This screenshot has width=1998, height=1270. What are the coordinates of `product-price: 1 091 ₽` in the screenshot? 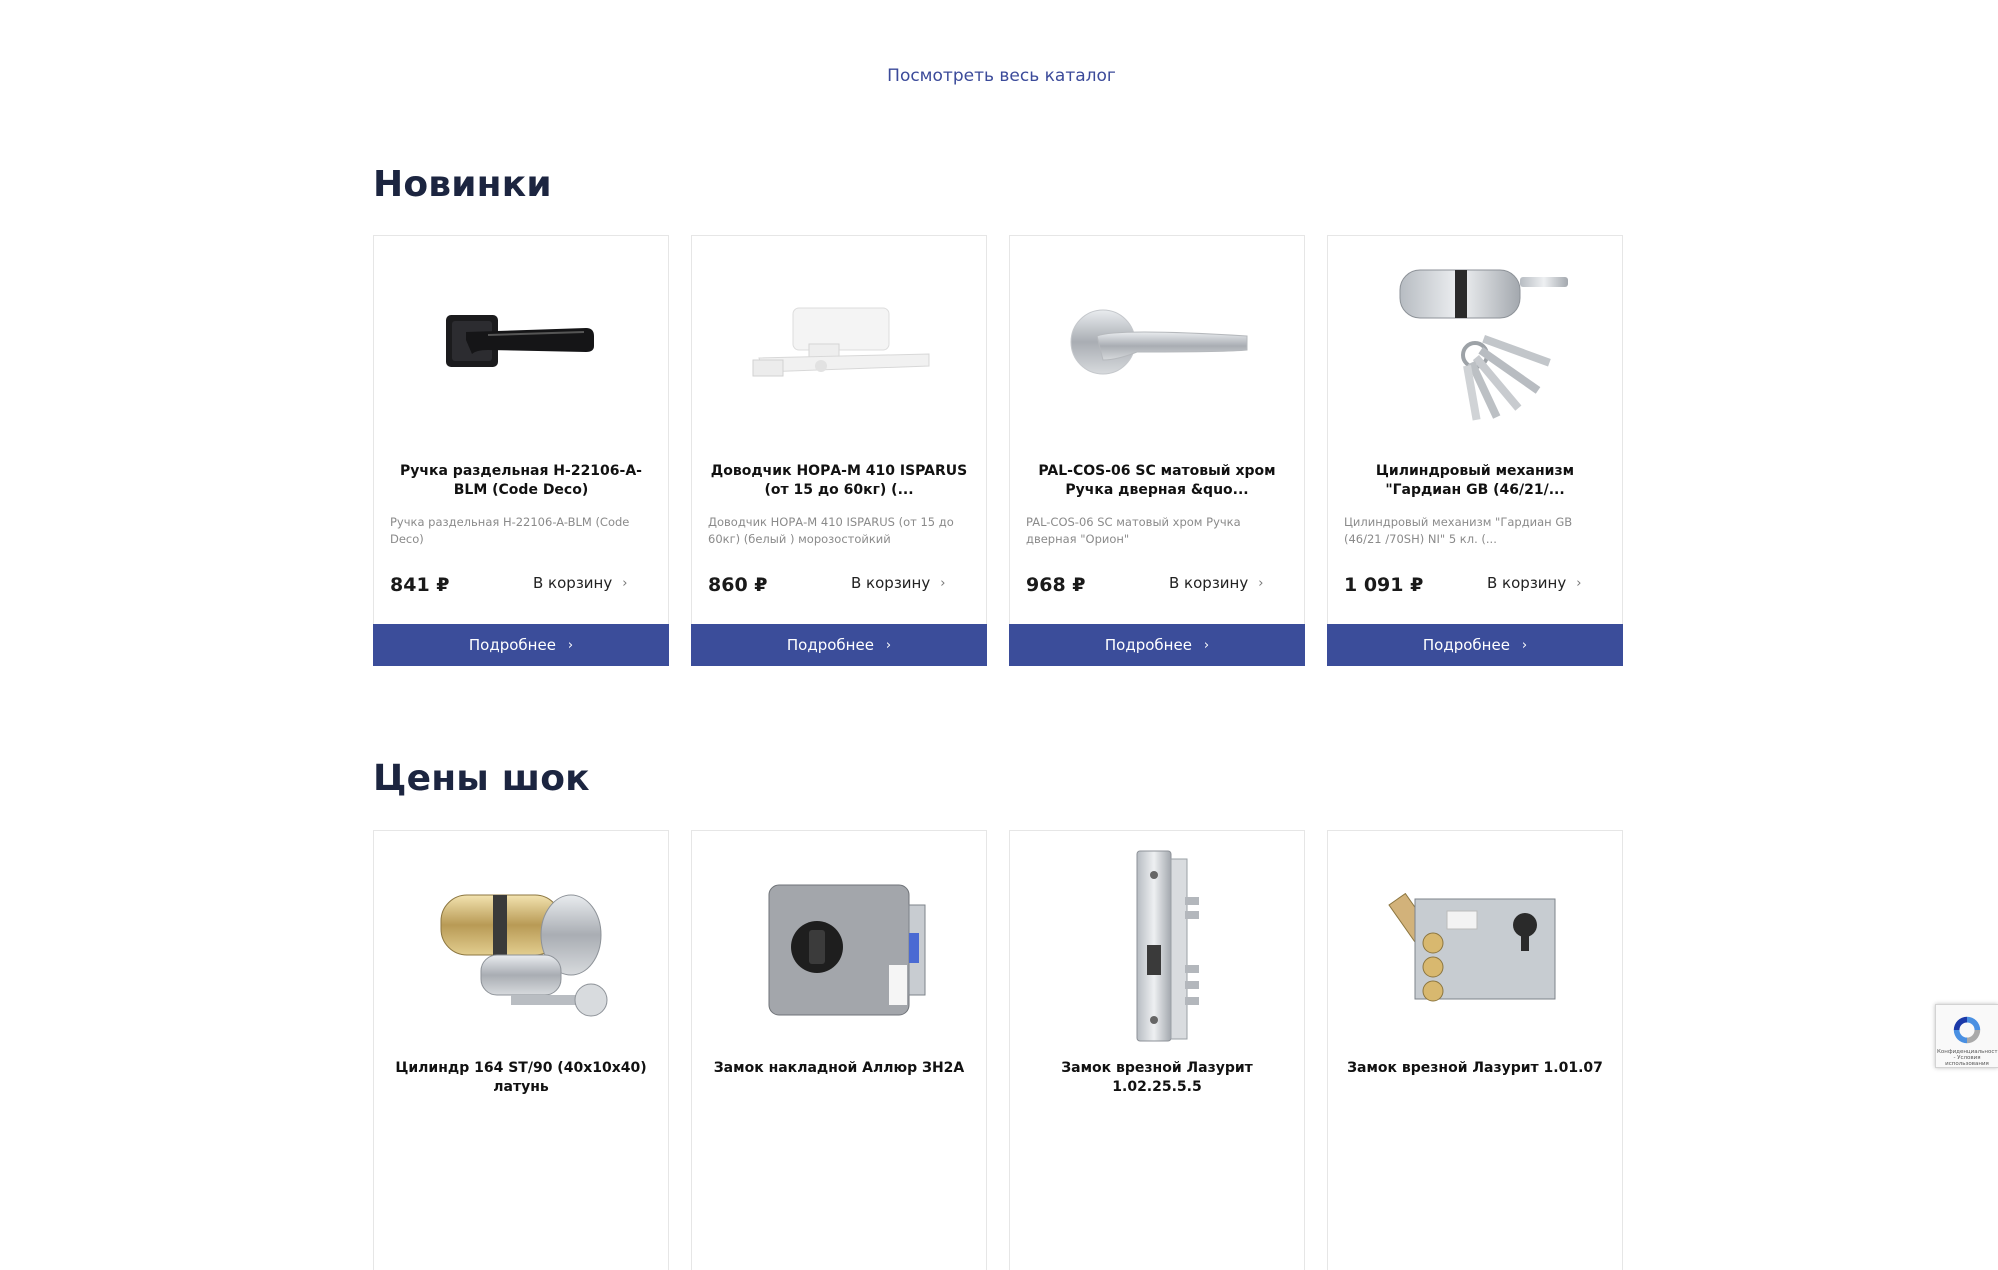 It's located at (1384, 585).